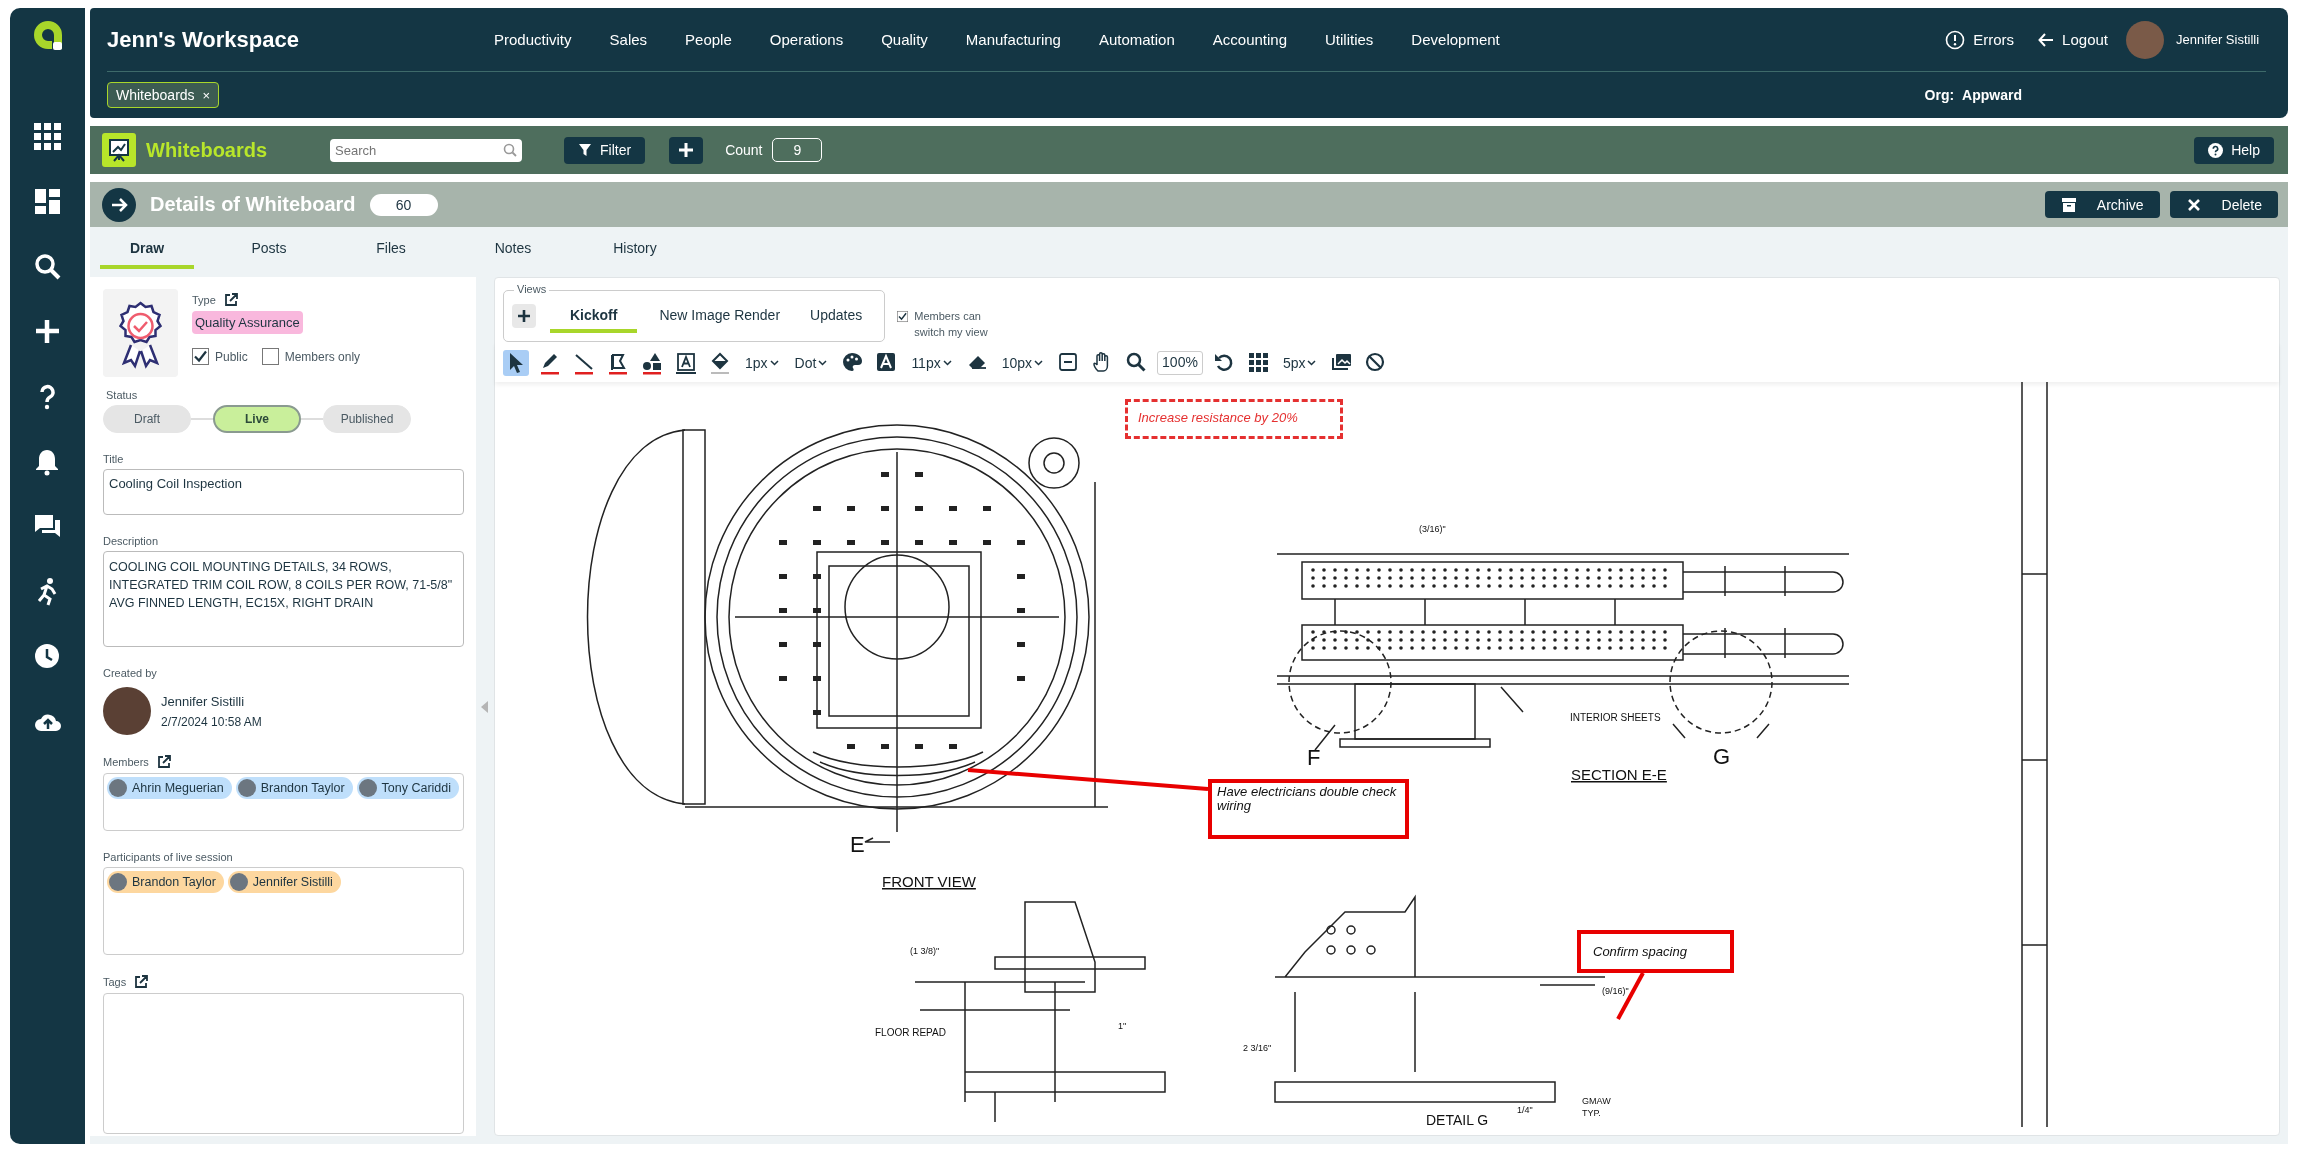  What do you see at coordinates (720, 363) in the screenshot?
I see `paint-bucket-icon` at bounding box center [720, 363].